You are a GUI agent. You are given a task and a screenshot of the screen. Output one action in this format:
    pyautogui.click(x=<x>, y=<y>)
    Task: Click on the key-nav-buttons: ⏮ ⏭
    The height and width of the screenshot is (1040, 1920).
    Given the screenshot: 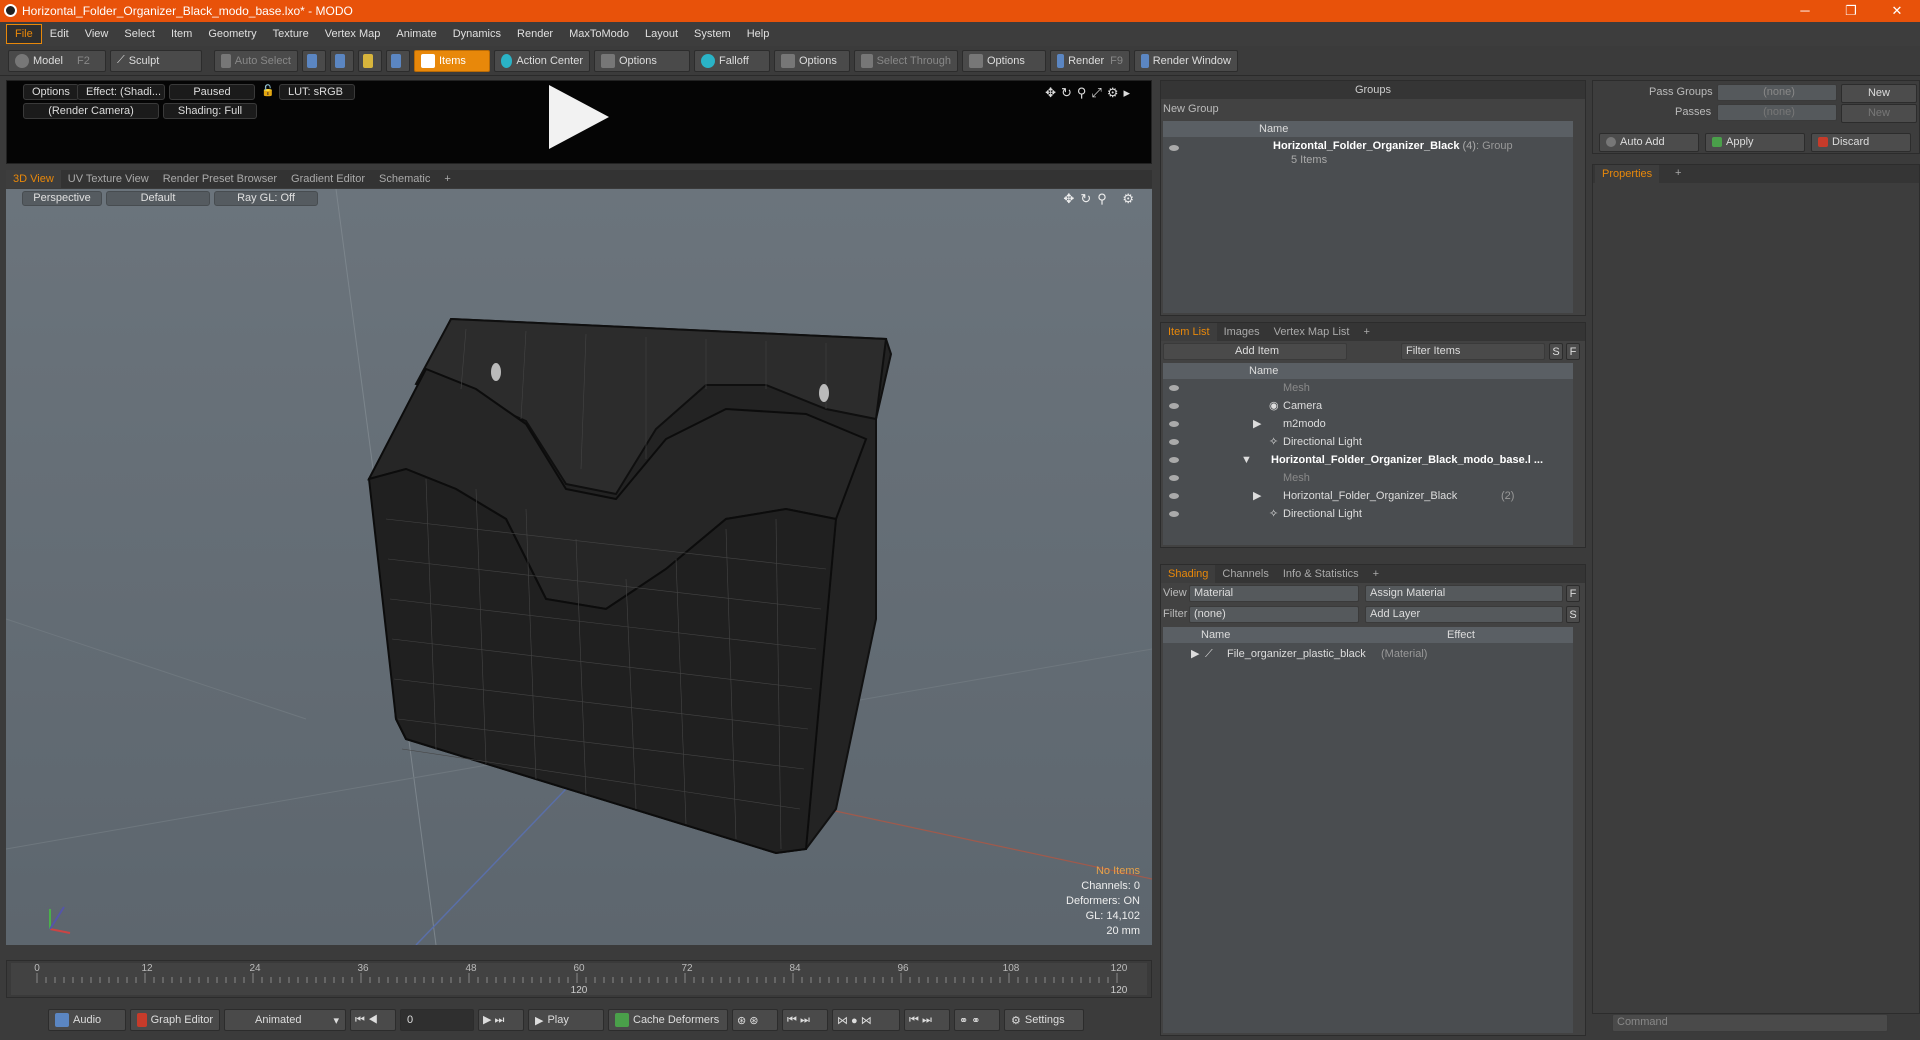 What is the action you would take?
    pyautogui.click(x=805, y=1020)
    